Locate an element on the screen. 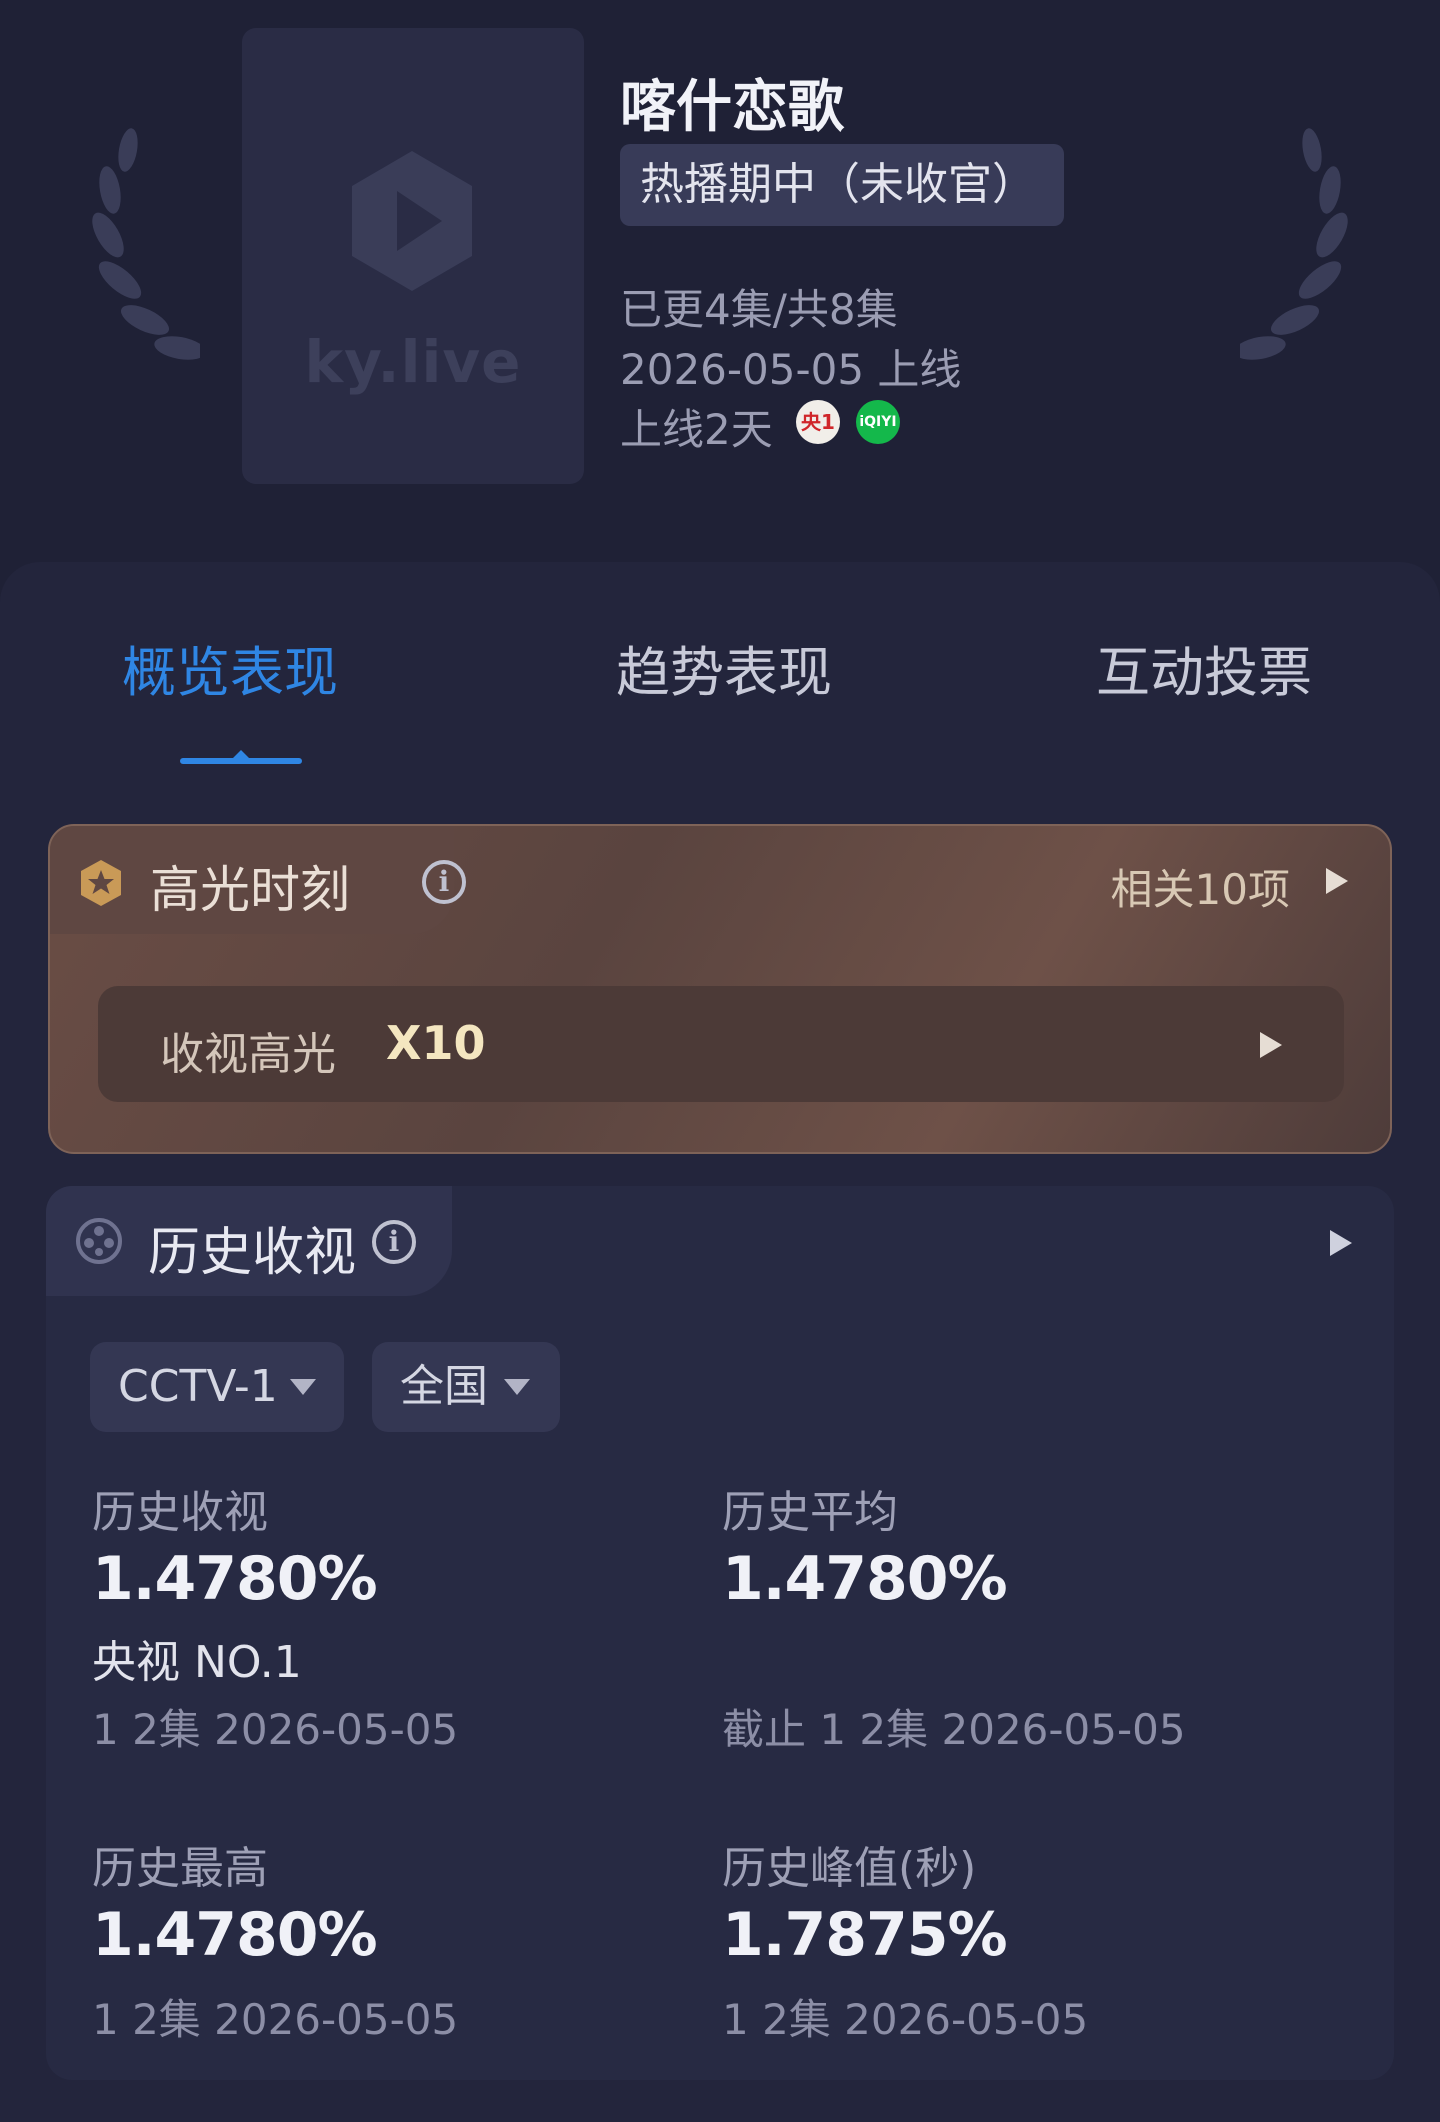 The width and height of the screenshot is (1440, 2122). region-dropdown: 全国 is located at coordinates (466, 1387).